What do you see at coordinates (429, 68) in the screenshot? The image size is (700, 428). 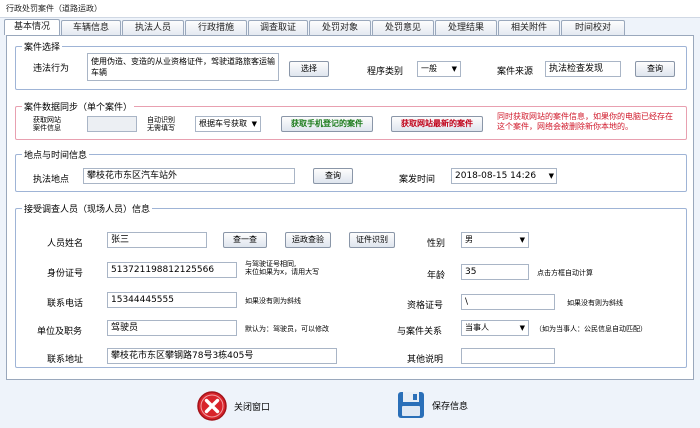 I see `procedure-value: 一般` at bounding box center [429, 68].